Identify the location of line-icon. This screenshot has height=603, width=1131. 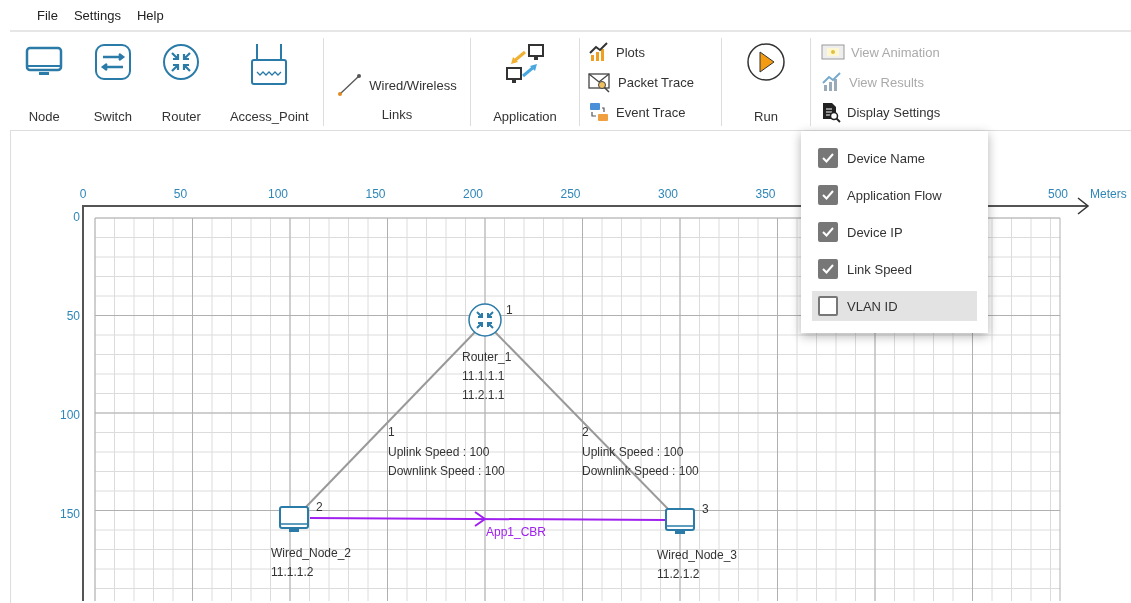
(350, 85).